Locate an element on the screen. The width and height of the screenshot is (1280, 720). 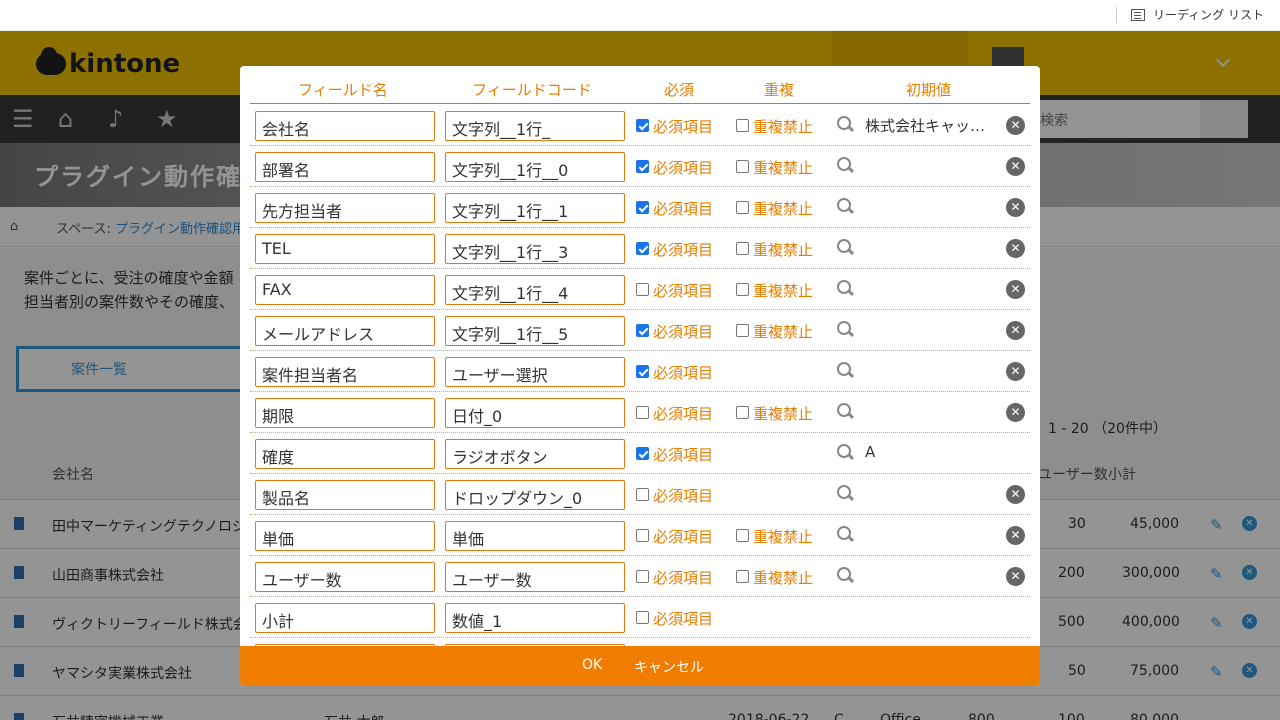
field-code-input: 数値_1 is located at coordinates (535, 618).